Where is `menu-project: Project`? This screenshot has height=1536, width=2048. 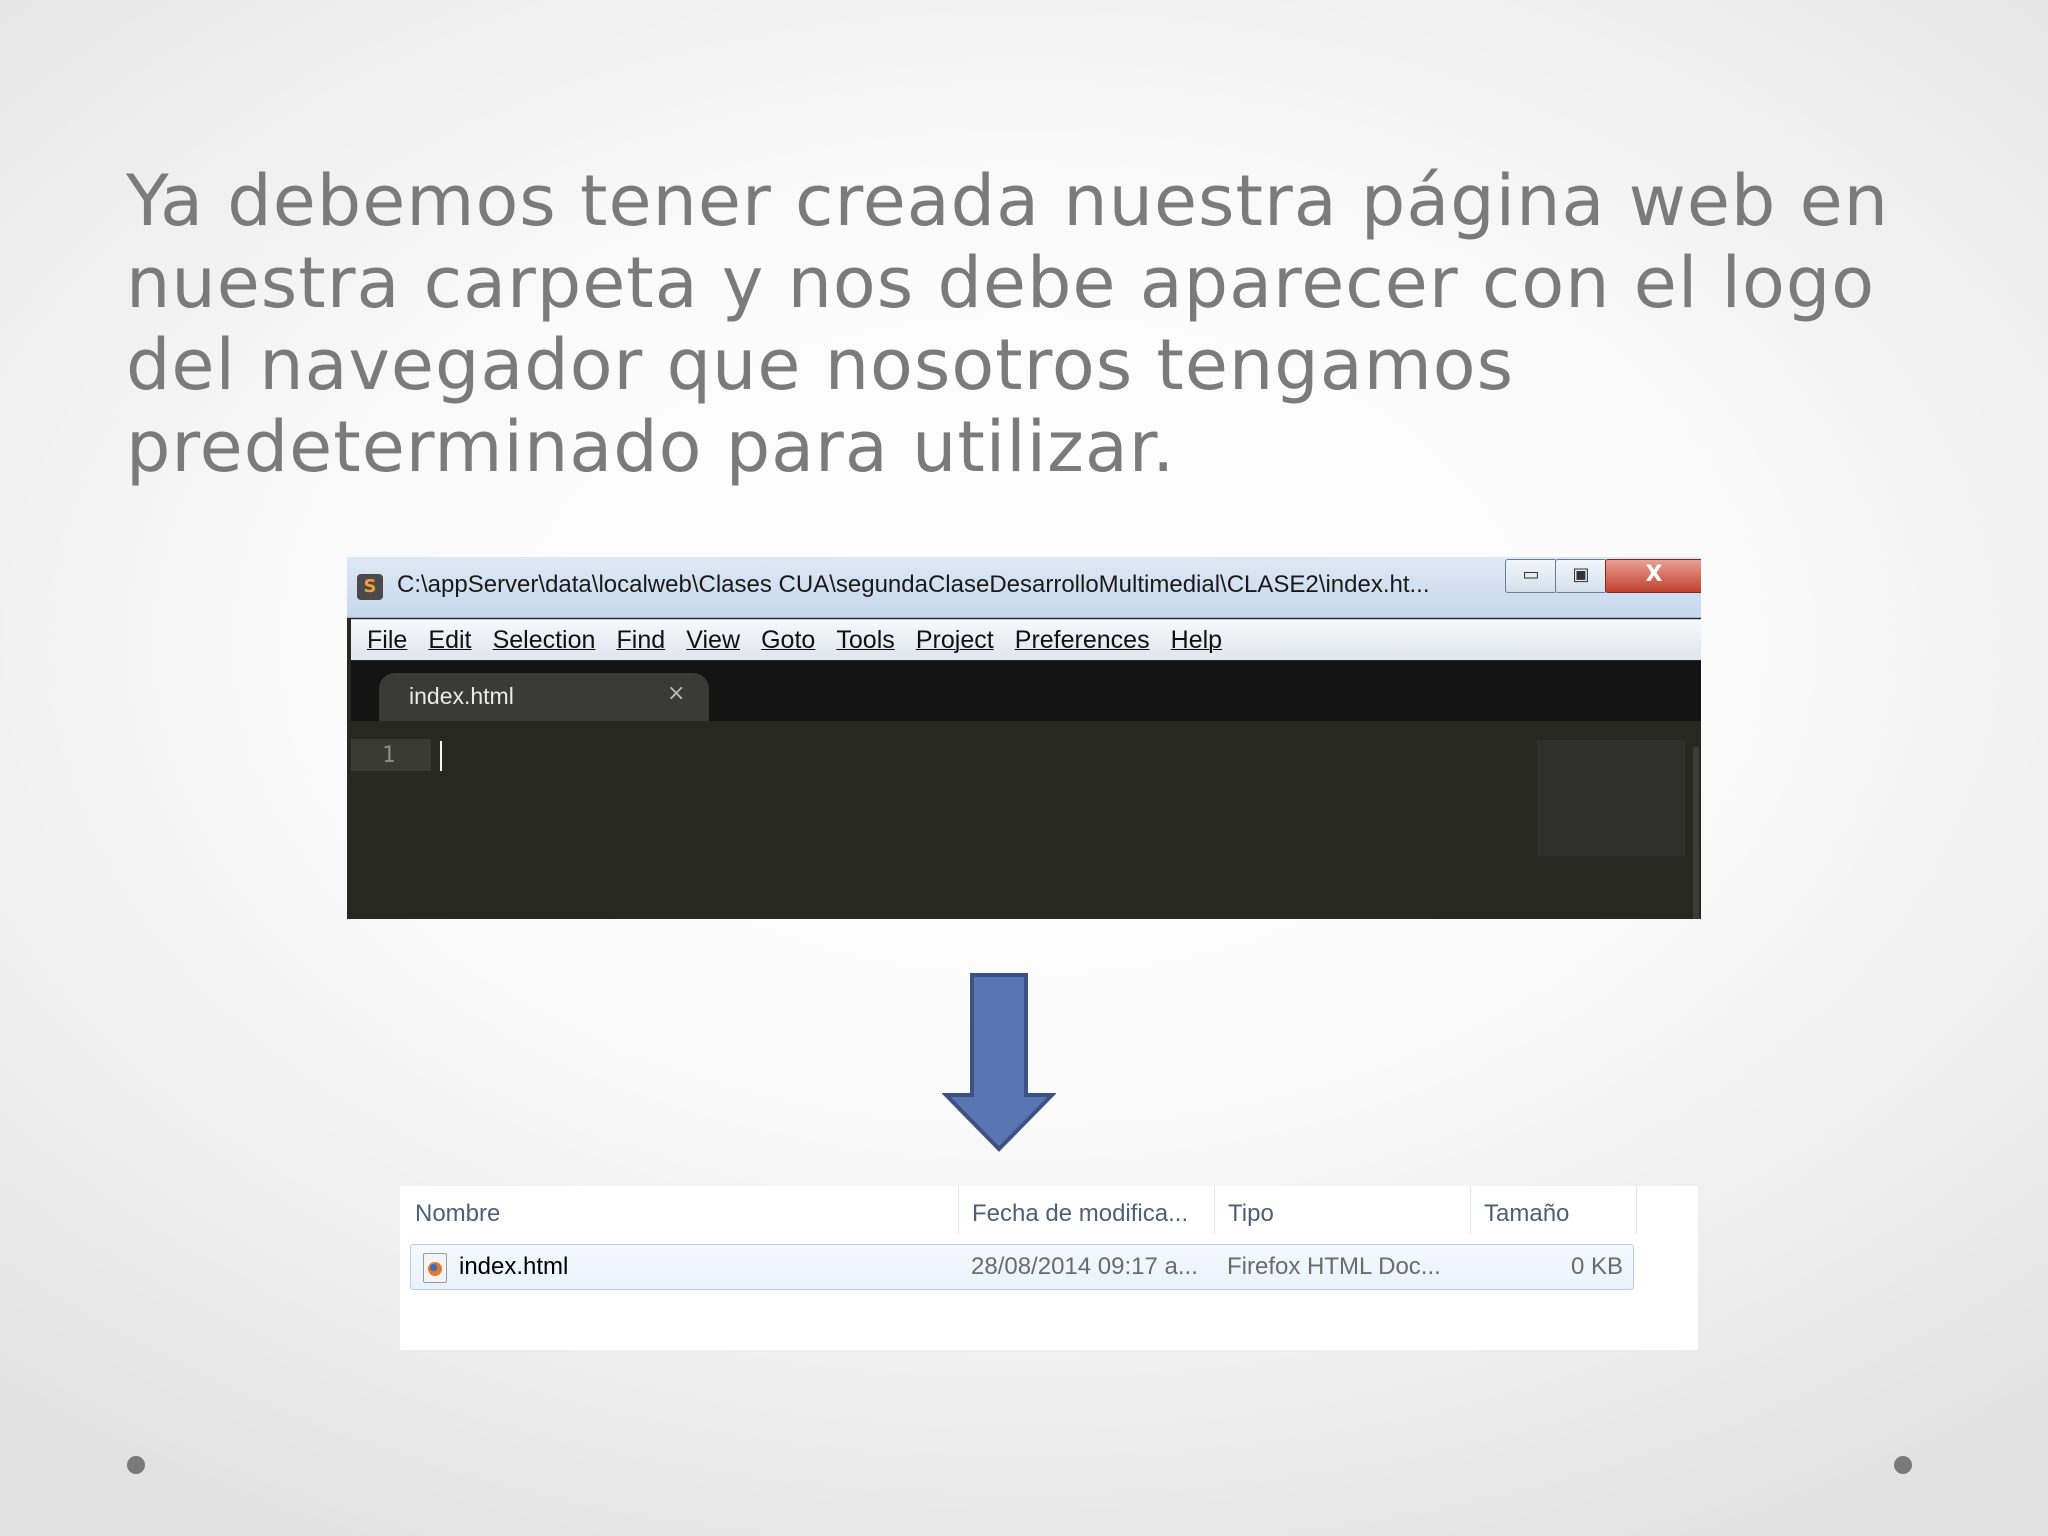
menu-project: Project is located at coordinates (955, 640).